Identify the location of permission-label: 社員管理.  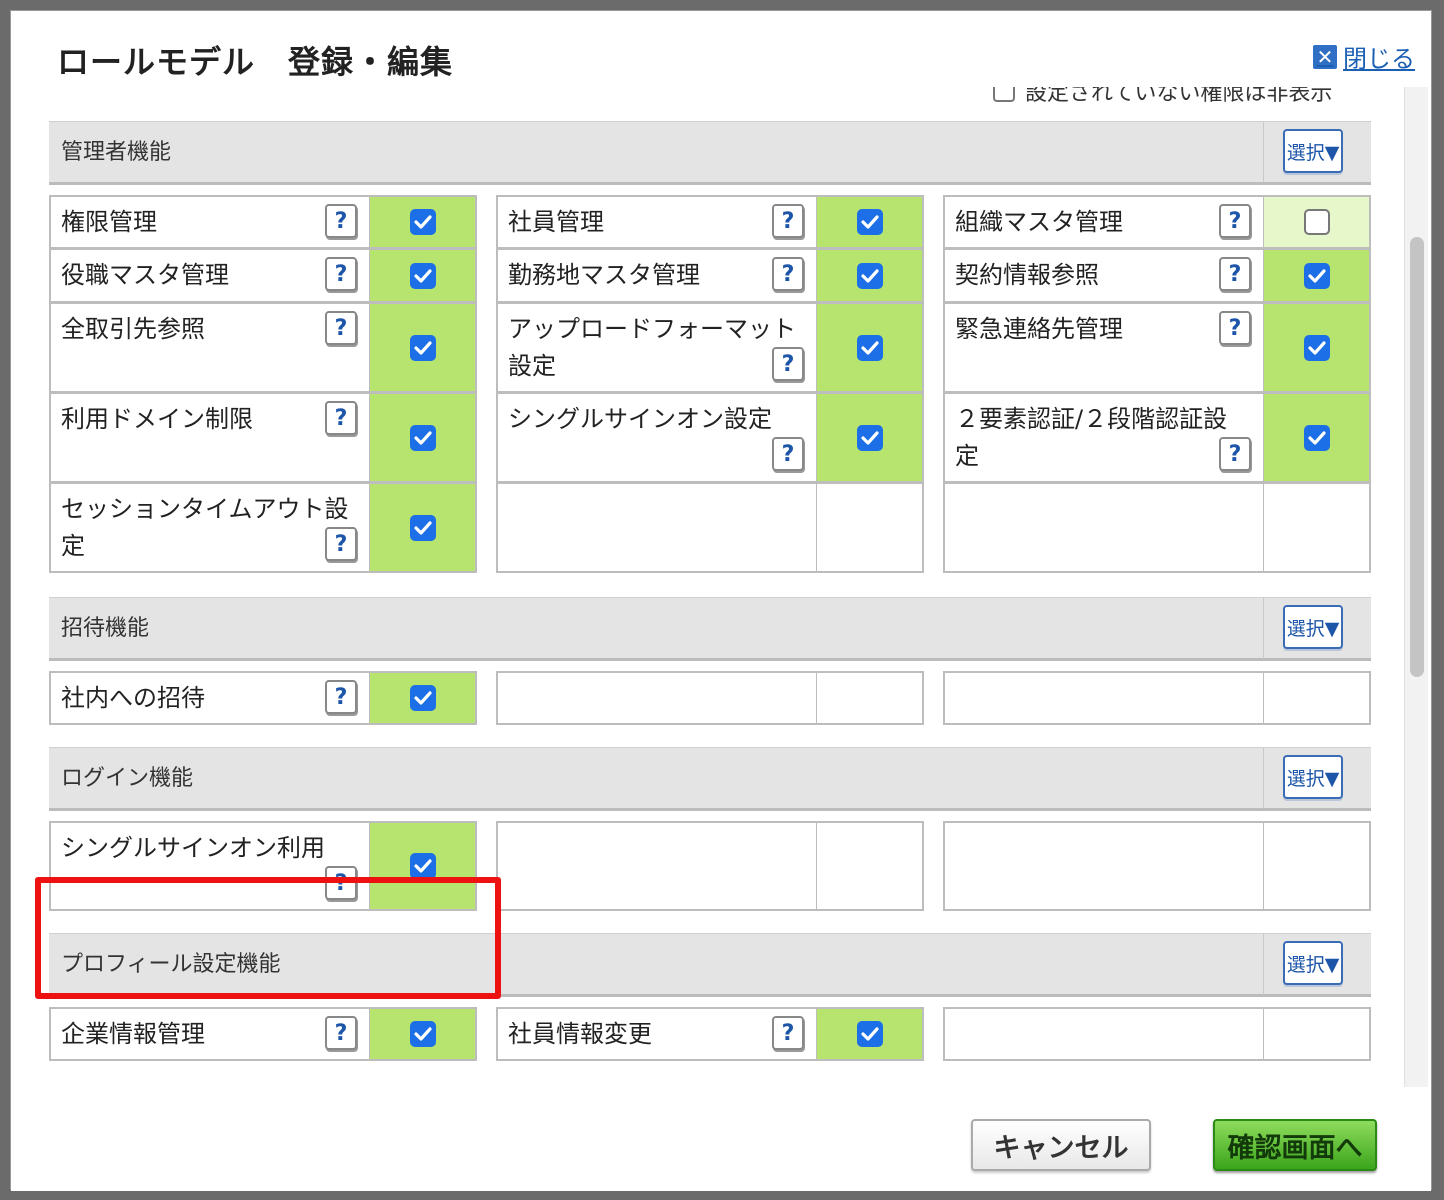
(556, 222).